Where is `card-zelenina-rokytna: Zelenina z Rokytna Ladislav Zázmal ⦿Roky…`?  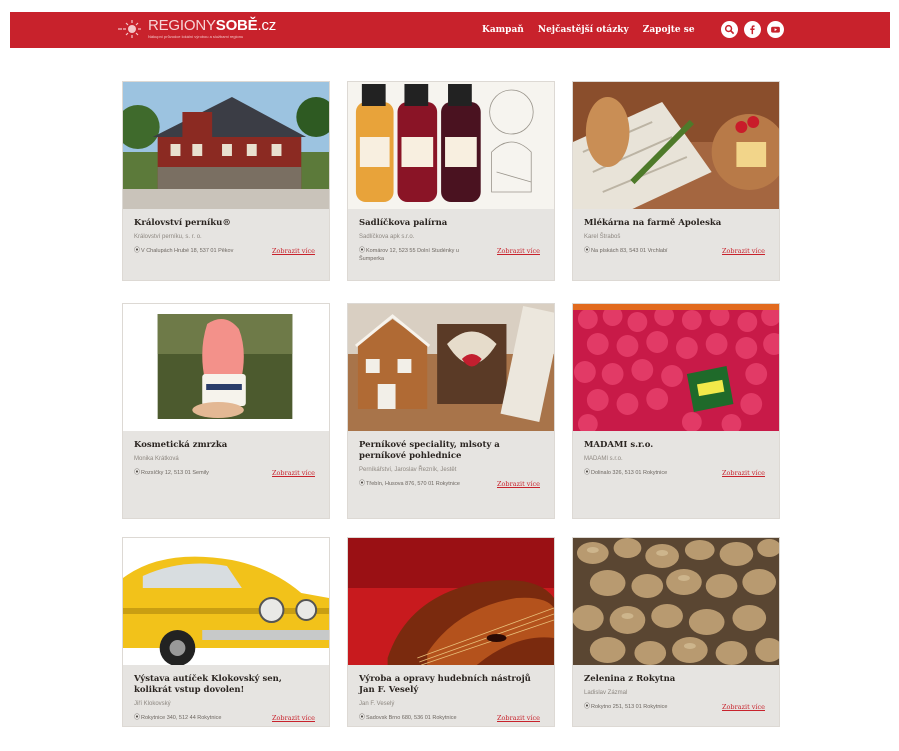 card-zelenina-rokytna: Zelenina z Rokytna Ladislav Zázmal ⦿Roky… is located at coordinates (676, 632).